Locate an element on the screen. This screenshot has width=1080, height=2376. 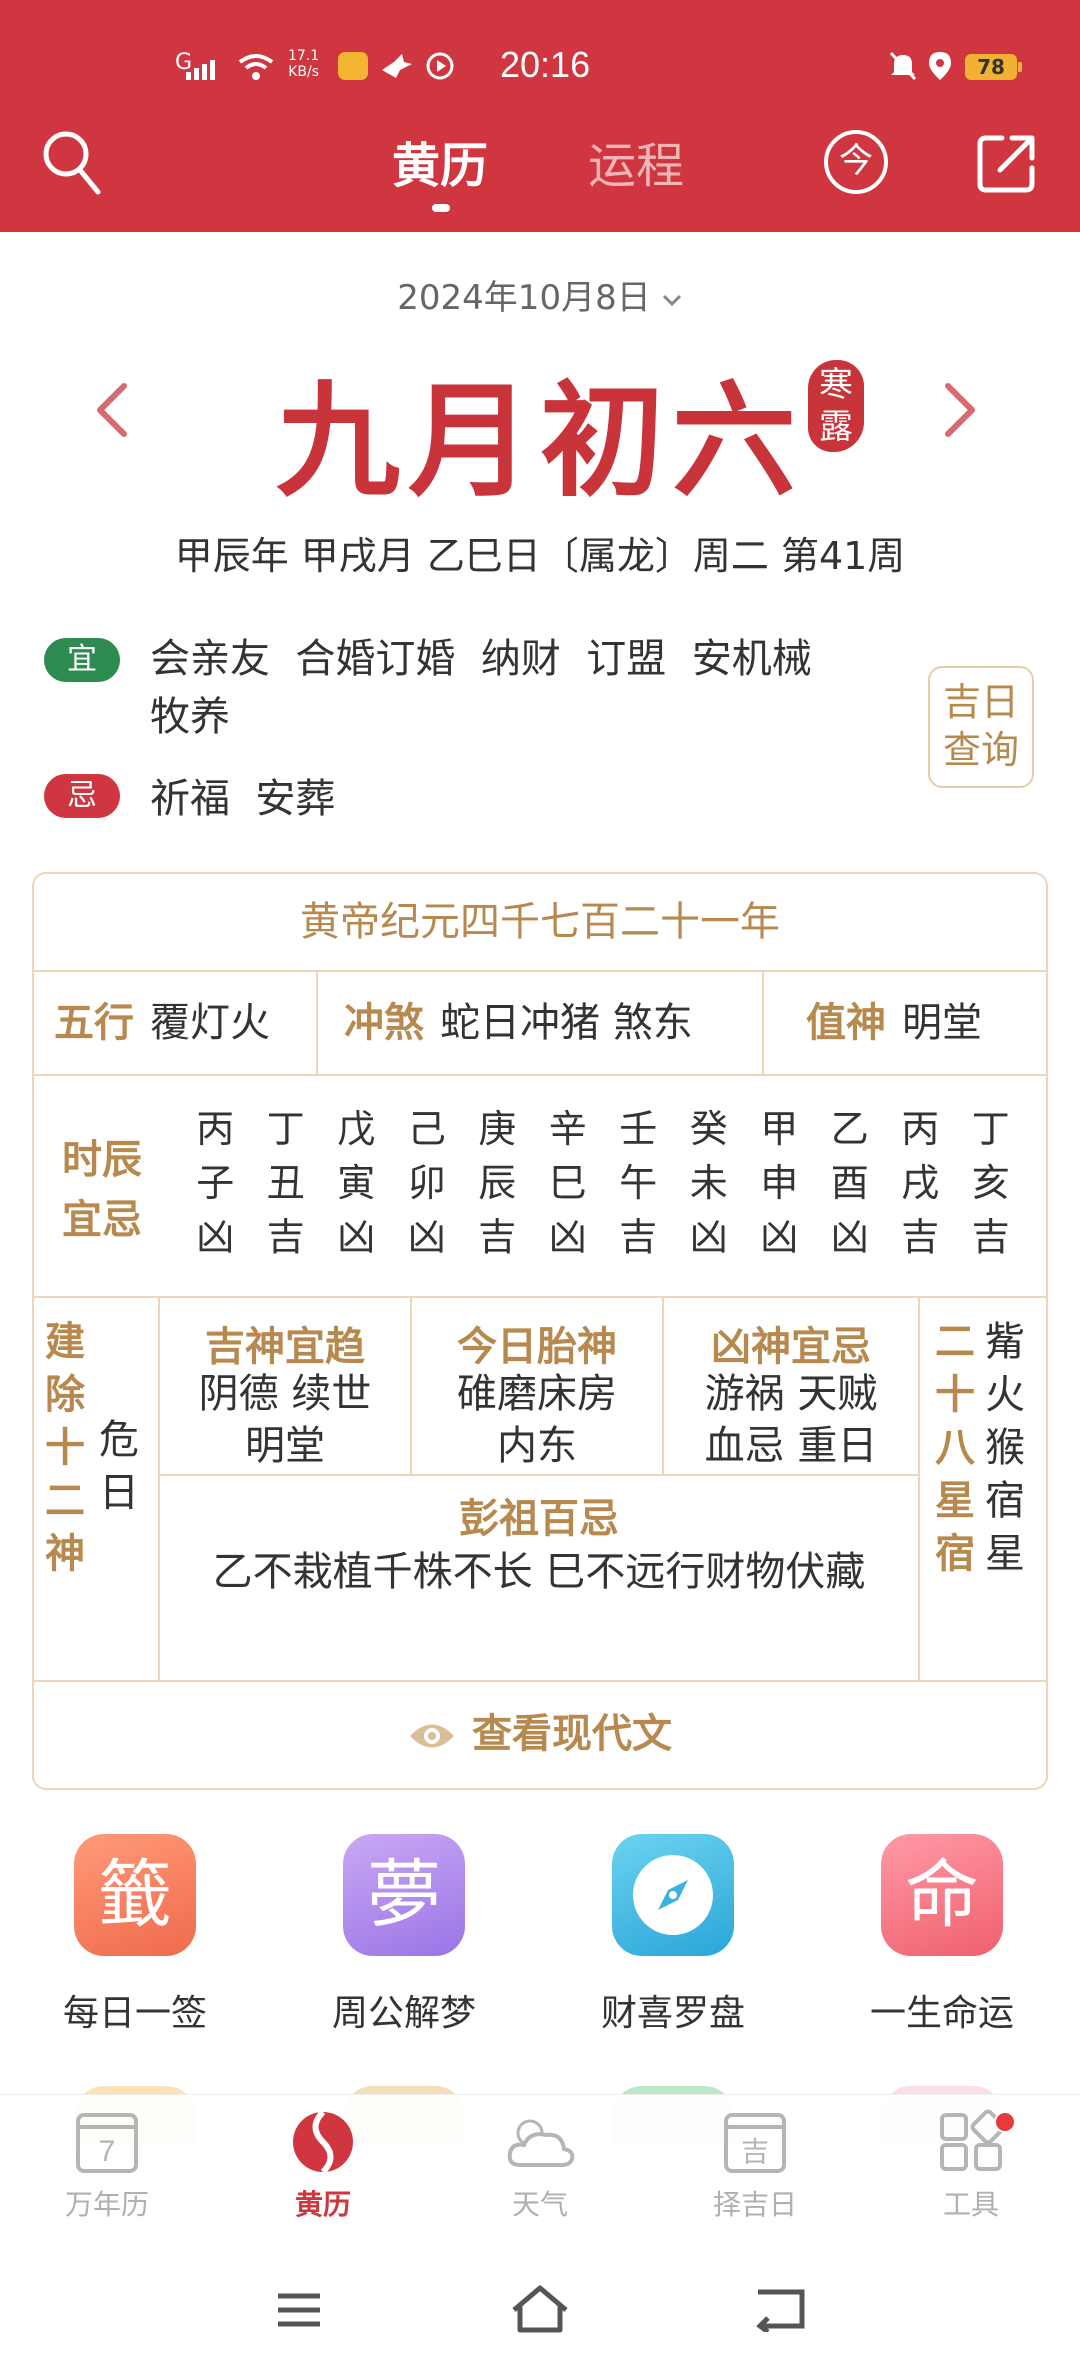
tab-wannianli: 7 万年历 is located at coordinates (107, 2166).